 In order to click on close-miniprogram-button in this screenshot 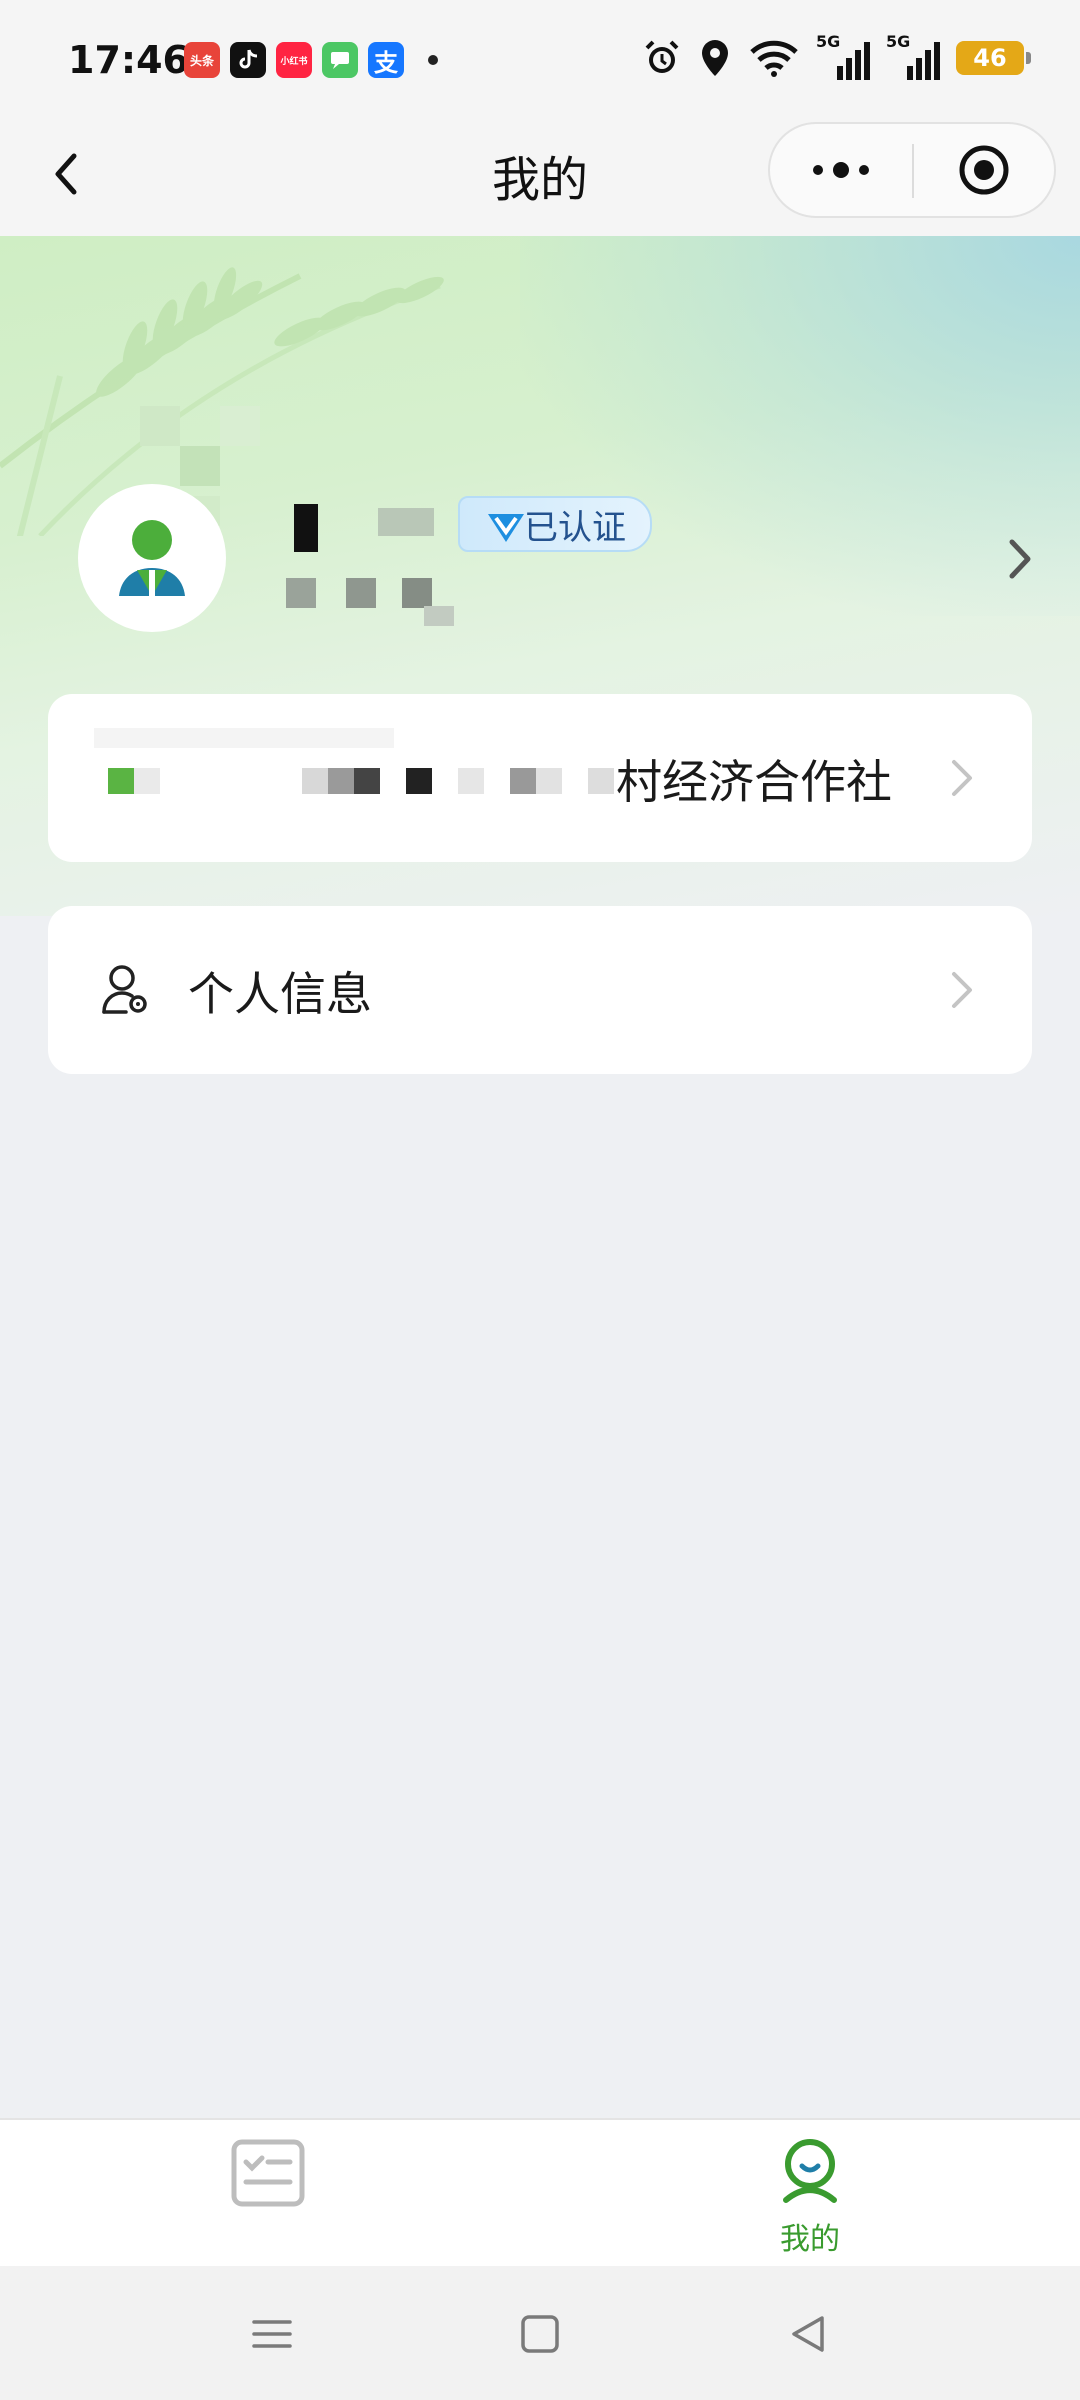, I will do `click(984, 170)`.